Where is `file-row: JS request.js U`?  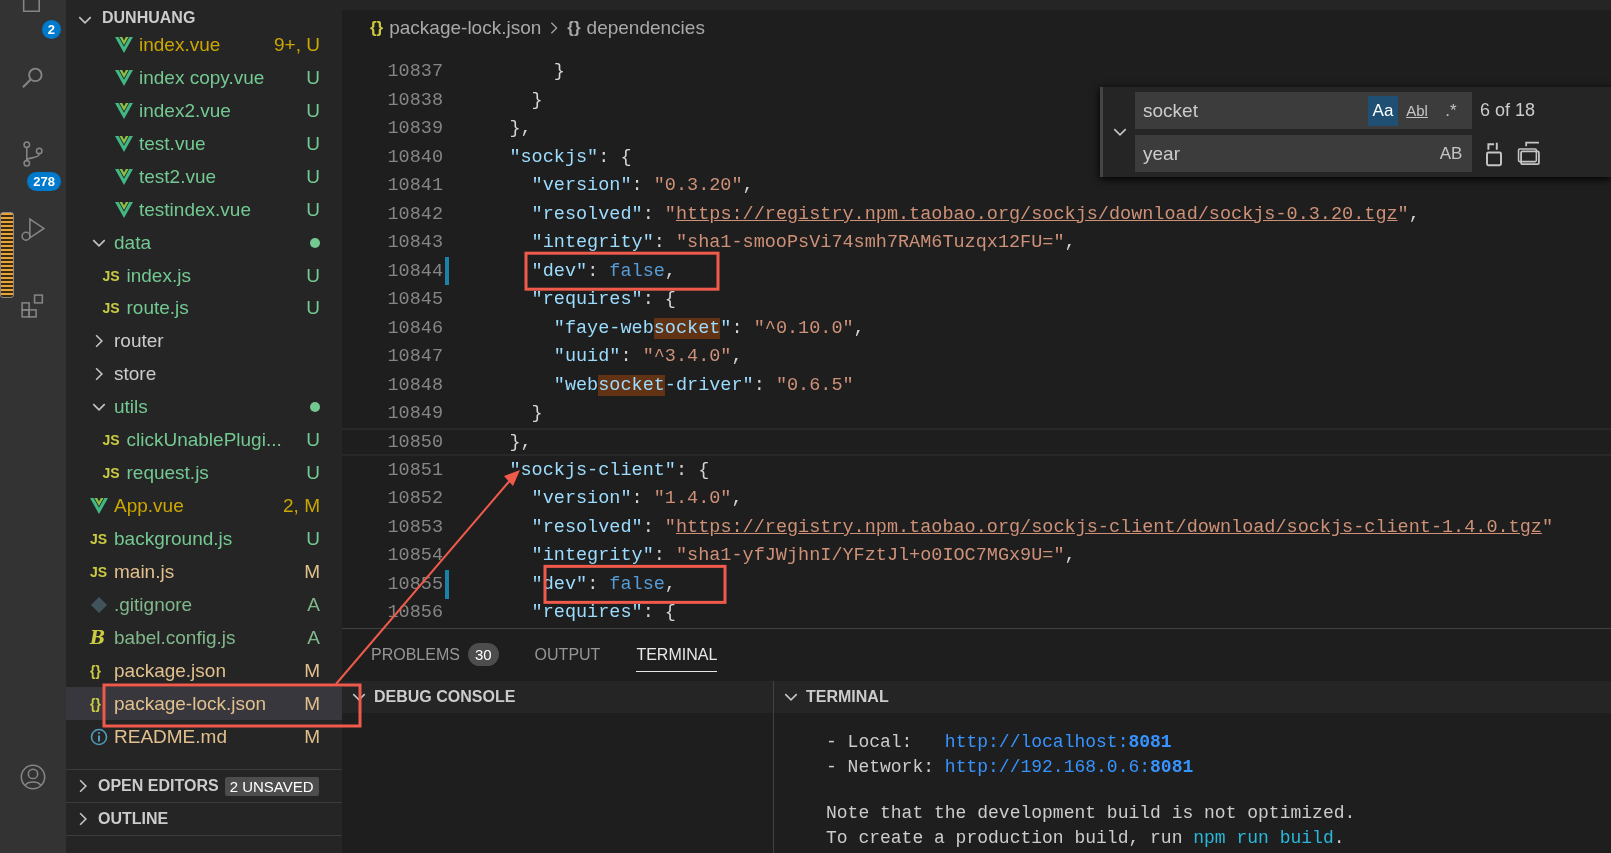
file-row: JS request.js U is located at coordinates (204, 473).